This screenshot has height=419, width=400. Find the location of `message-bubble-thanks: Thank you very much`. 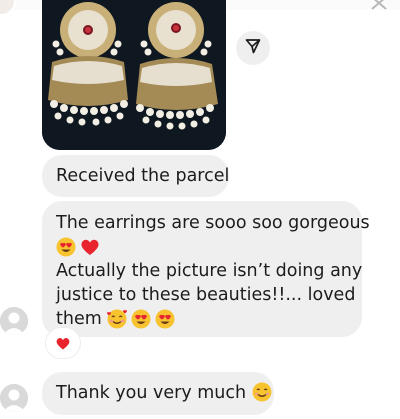

message-bubble-thanks: Thank you very much is located at coordinates (158, 393).